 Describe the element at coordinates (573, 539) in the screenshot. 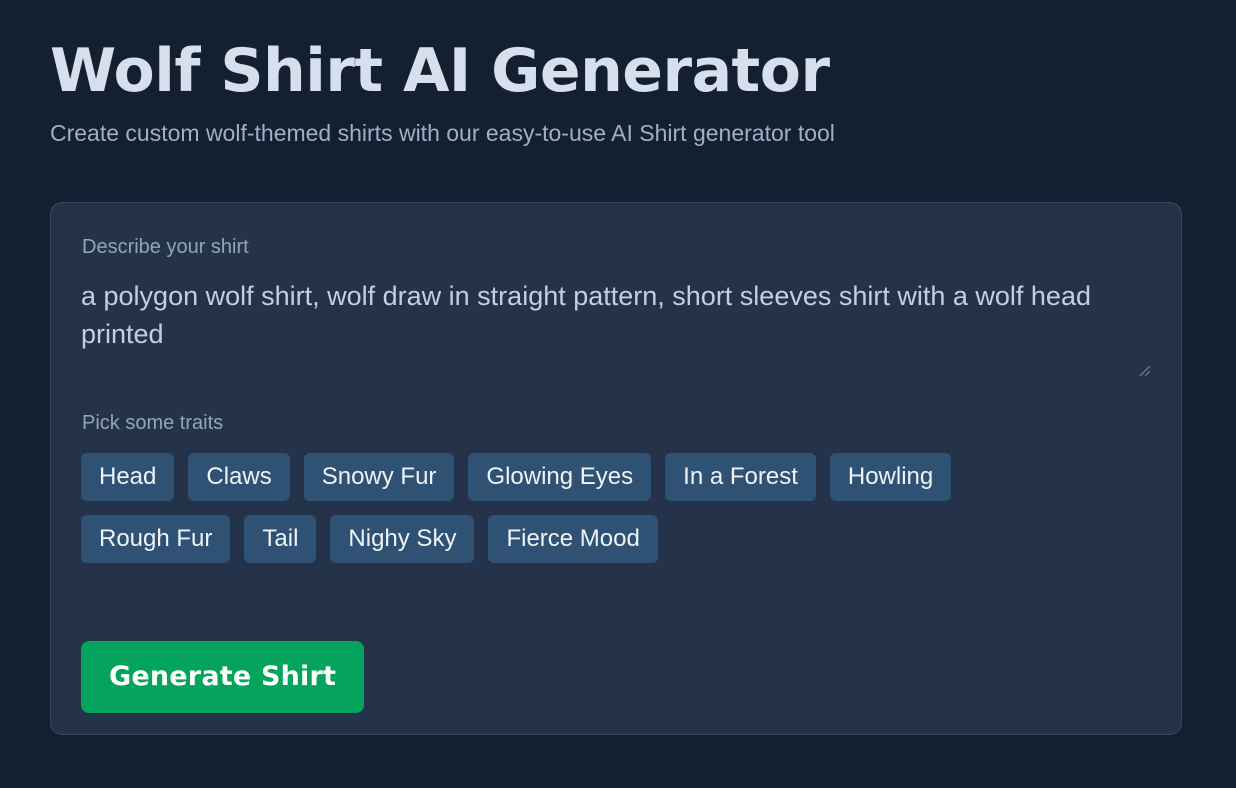

I see `trait-chip: Fierce Mood` at that location.